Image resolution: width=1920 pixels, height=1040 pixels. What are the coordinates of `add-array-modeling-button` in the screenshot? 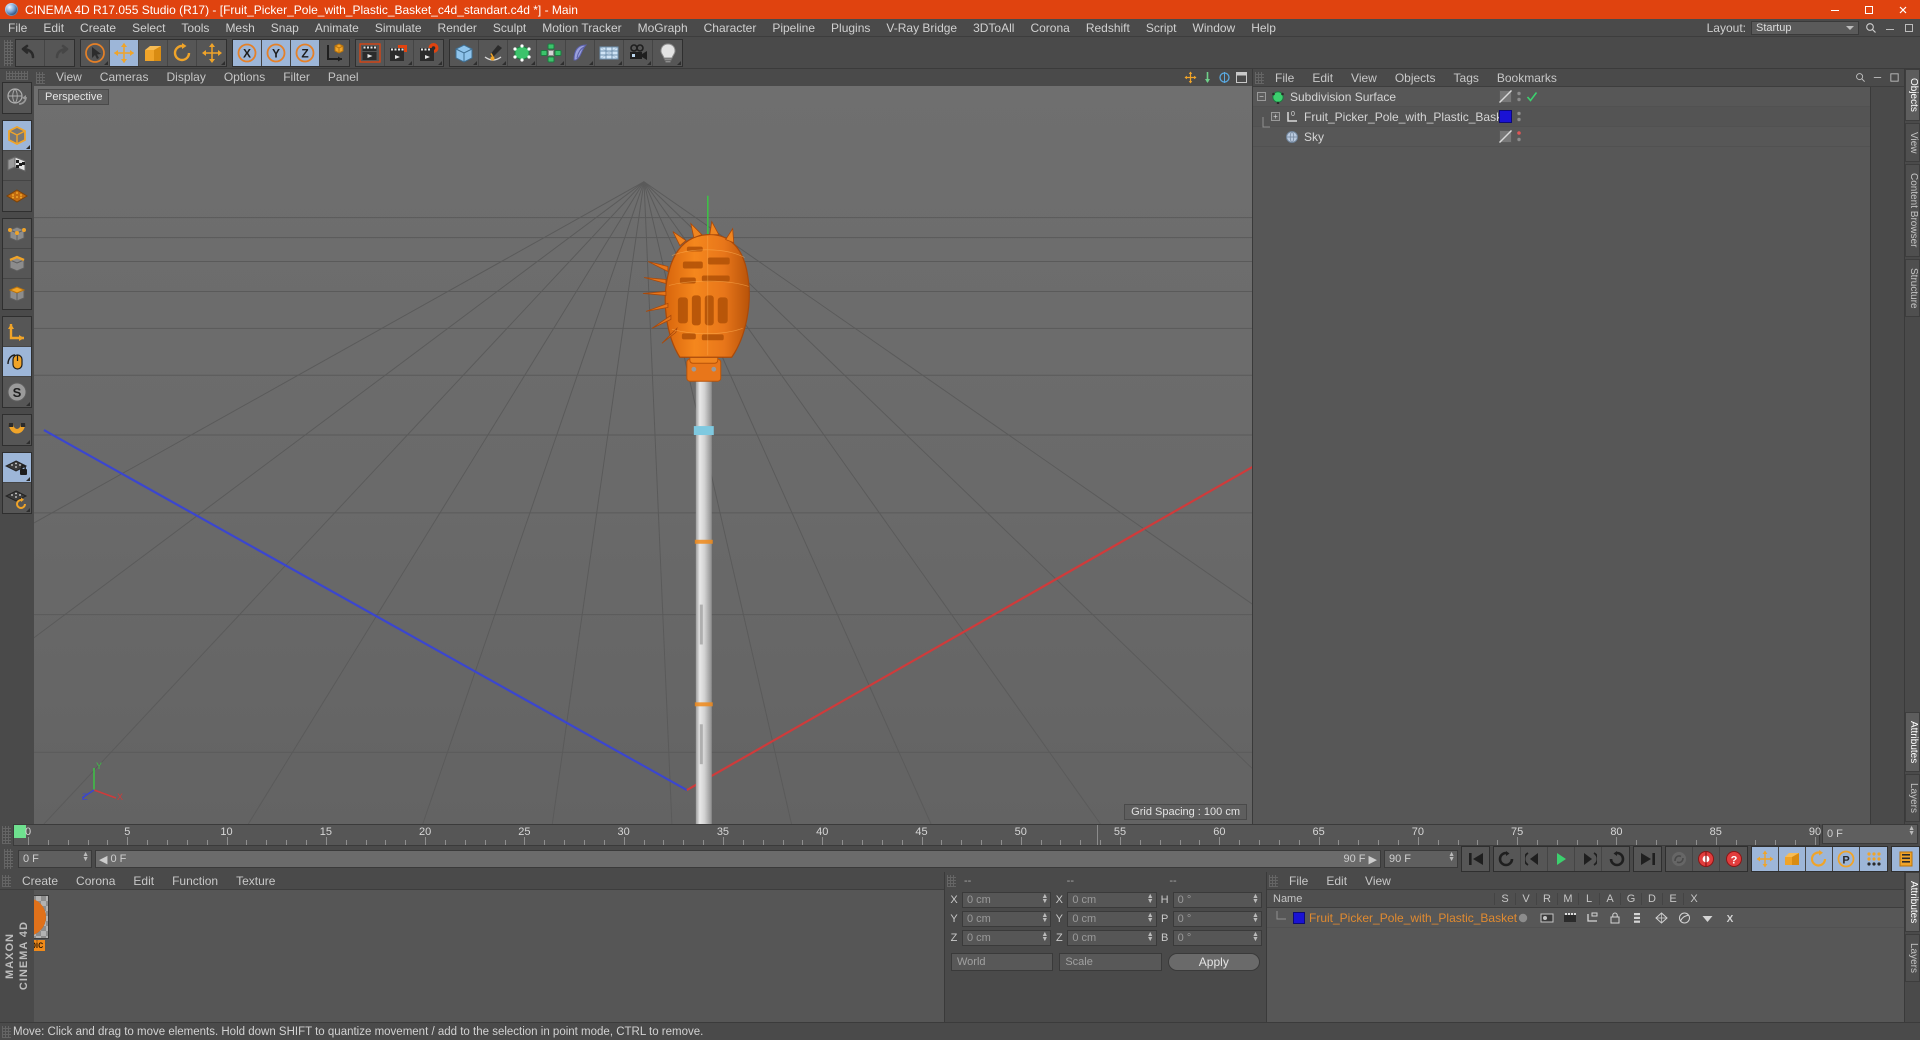 It's located at (551, 52).